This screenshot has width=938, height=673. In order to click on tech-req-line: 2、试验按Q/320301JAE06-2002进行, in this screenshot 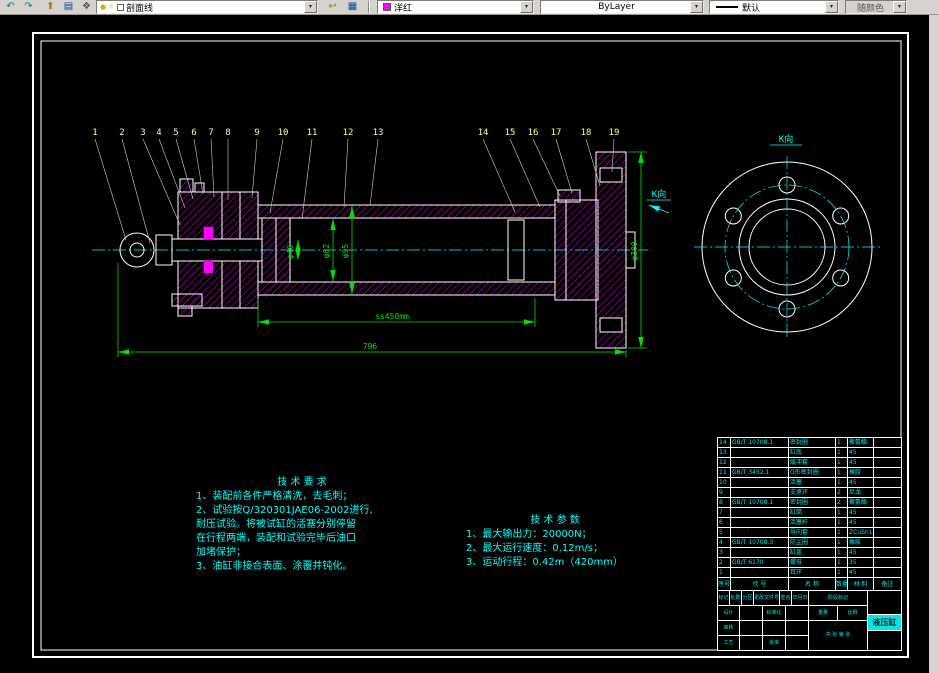, I will do `click(284, 510)`.